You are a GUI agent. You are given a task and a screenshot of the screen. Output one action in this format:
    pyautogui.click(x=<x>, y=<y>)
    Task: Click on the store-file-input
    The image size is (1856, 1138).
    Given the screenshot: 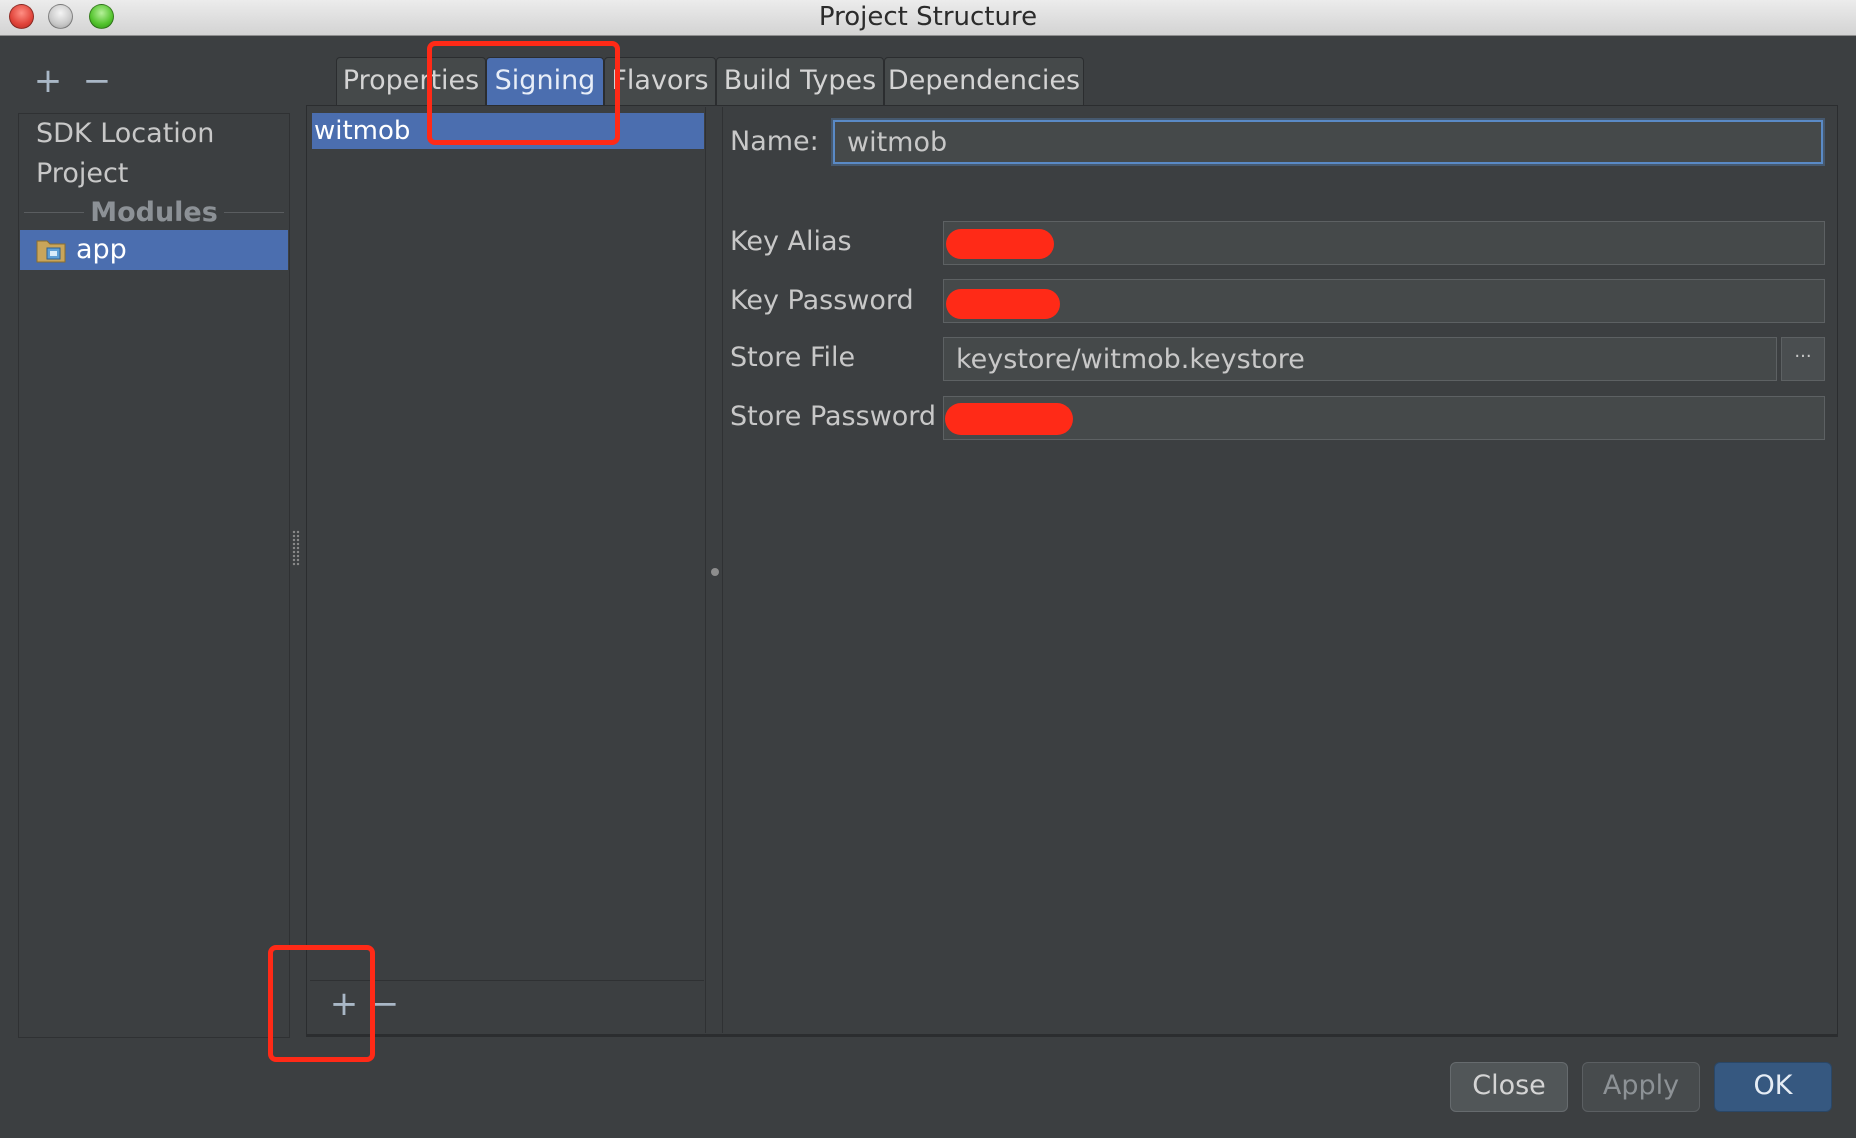 What is the action you would take?
    pyautogui.click(x=1360, y=359)
    